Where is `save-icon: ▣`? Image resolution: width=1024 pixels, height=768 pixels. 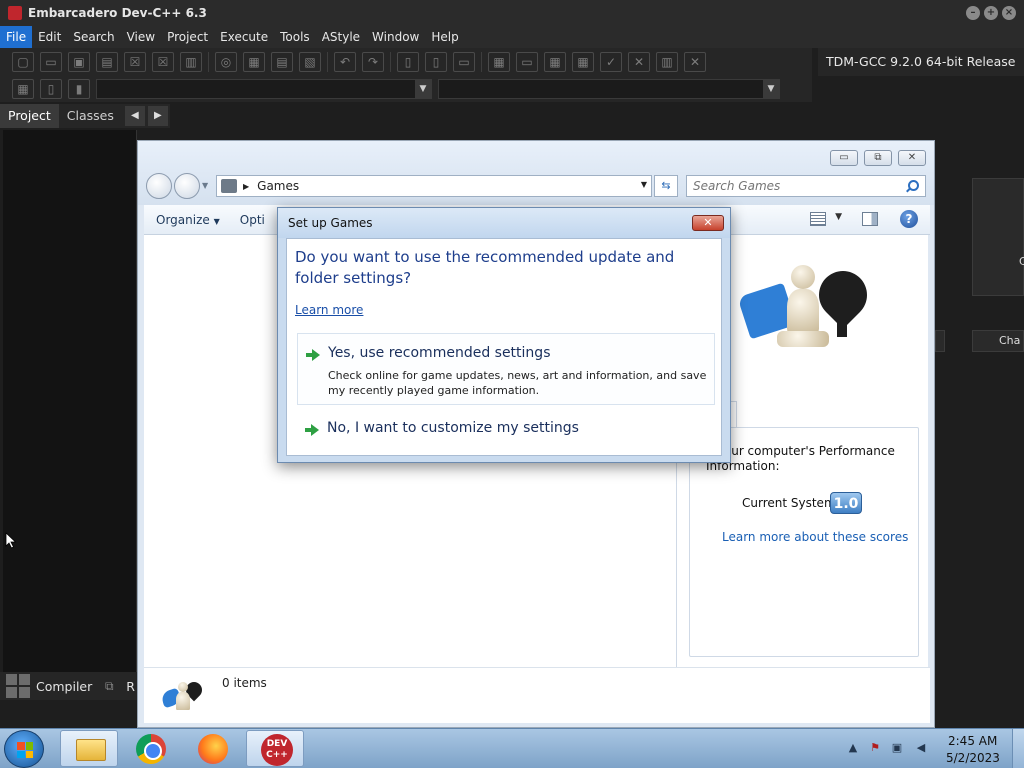 save-icon: ▣ is located at coordinates (79, 62).